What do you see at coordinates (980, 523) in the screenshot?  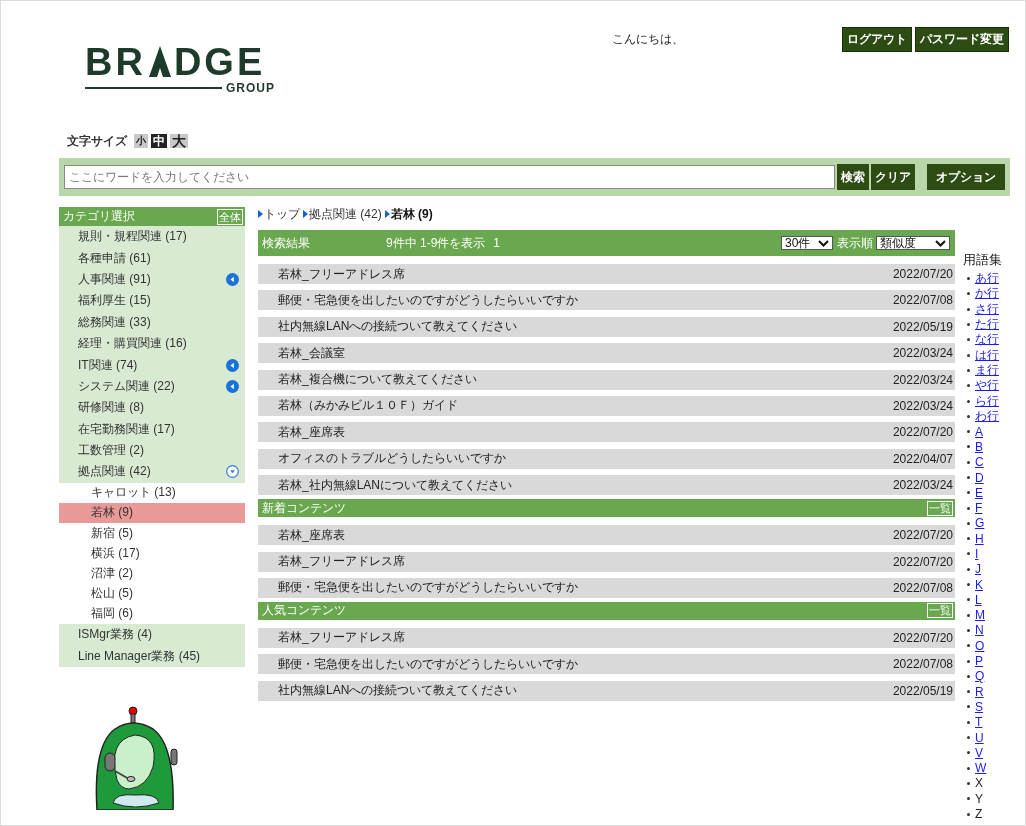 I see `glossary-link: G` at bounding box center [980, 523].